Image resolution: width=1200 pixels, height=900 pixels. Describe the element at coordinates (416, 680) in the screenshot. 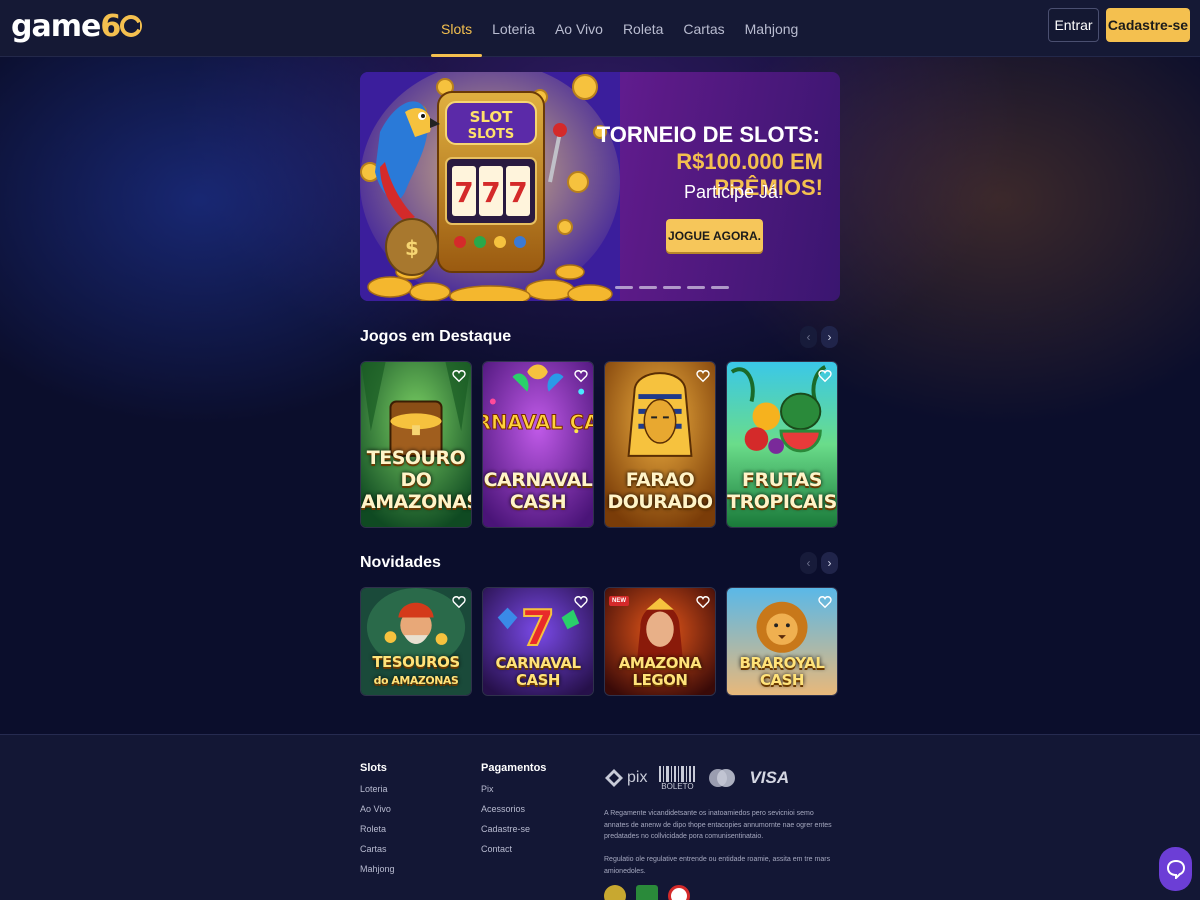

I see `game-title-line2: do AMAZONAS` at that location.